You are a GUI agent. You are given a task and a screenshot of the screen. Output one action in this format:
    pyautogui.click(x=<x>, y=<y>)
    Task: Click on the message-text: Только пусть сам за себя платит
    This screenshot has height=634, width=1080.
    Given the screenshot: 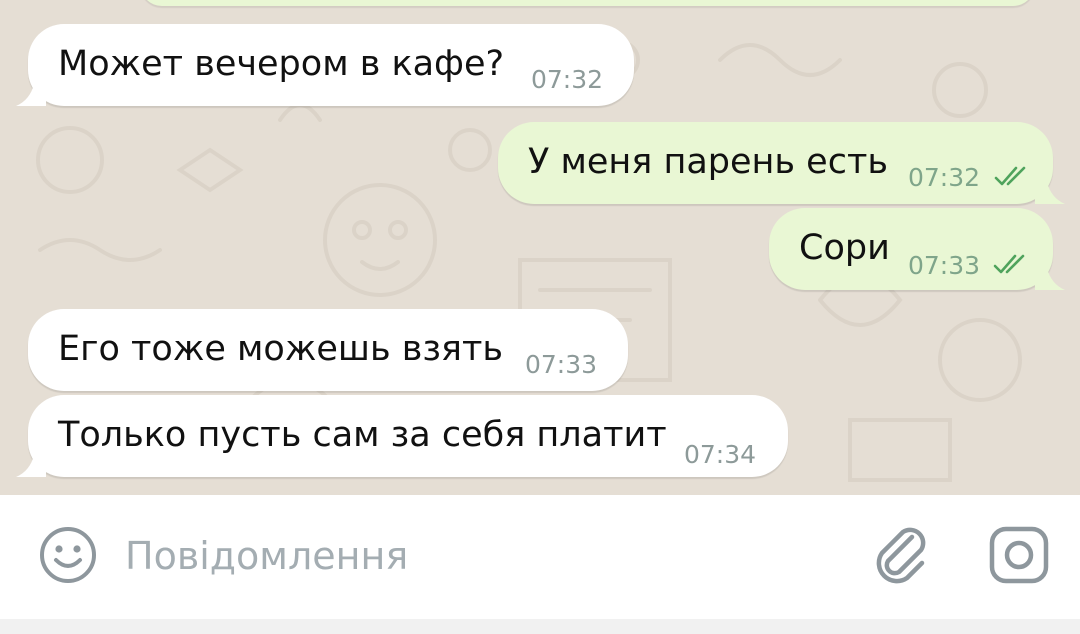 What is the action you would take?
    pyautogui.click(x=362, y=435)
    